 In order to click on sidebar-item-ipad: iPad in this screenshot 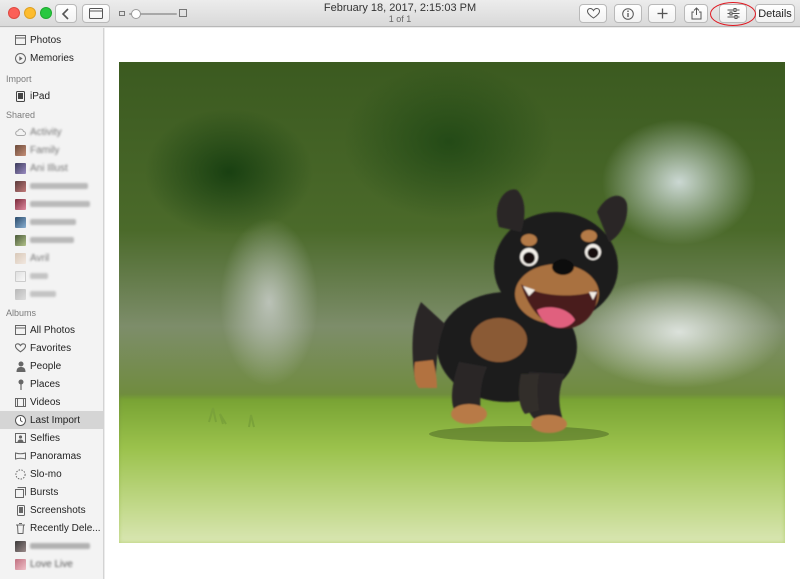, I will do `click(51, 96)`.